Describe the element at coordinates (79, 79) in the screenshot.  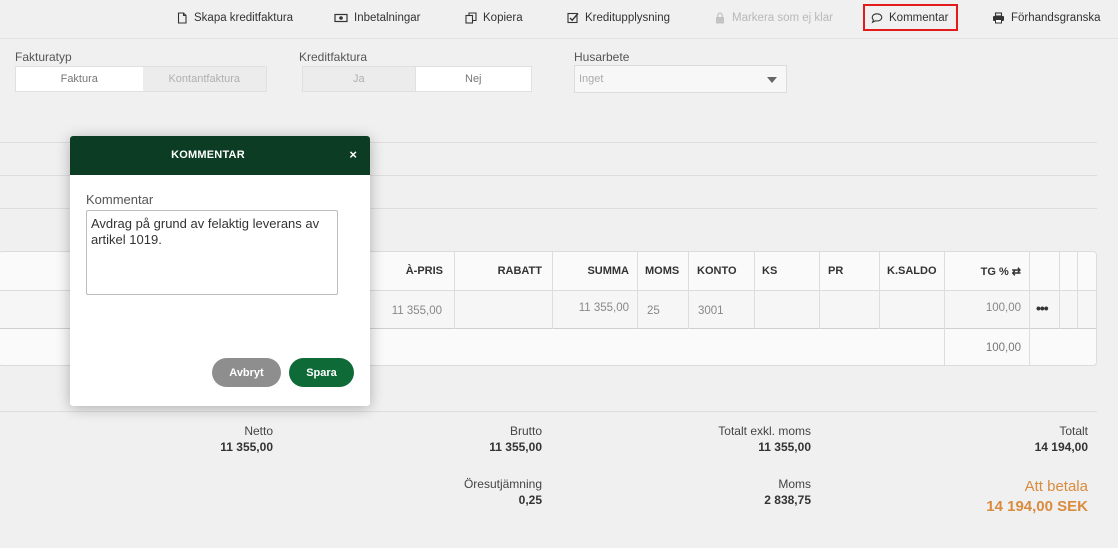
I see `invoice-type-faktura: Faktura` at that location.